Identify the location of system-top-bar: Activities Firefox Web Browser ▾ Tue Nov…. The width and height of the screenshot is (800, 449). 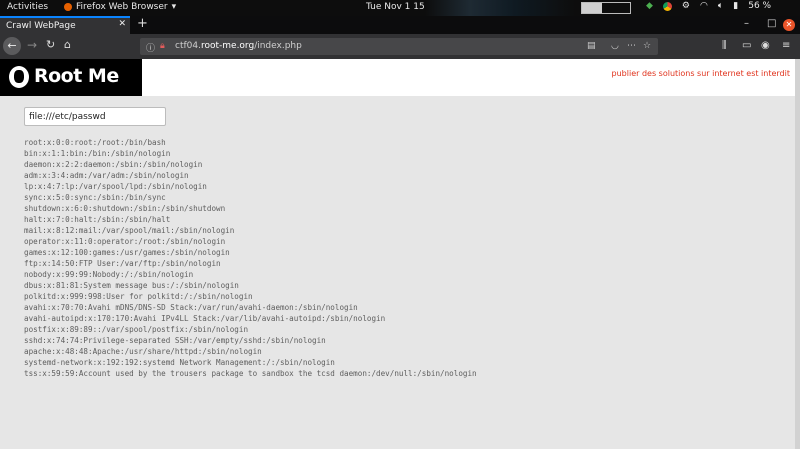
(400, 8).